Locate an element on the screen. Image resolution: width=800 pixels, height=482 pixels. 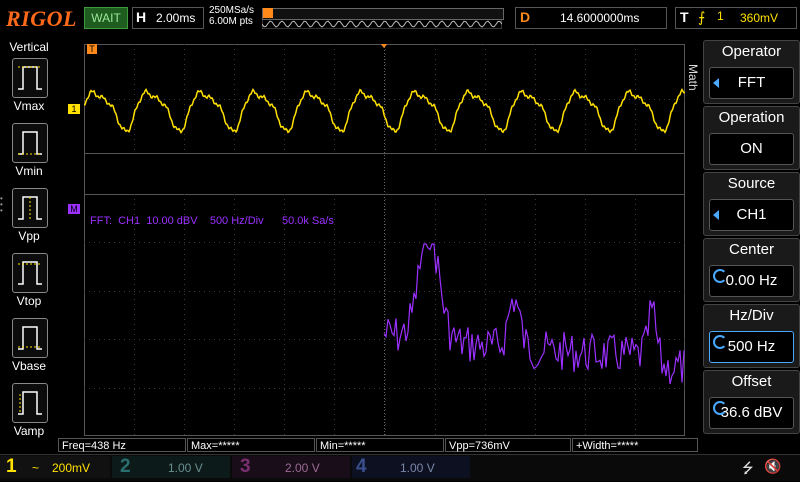
memory-depth: 6.00M pts is located at coordinates (231, 21).